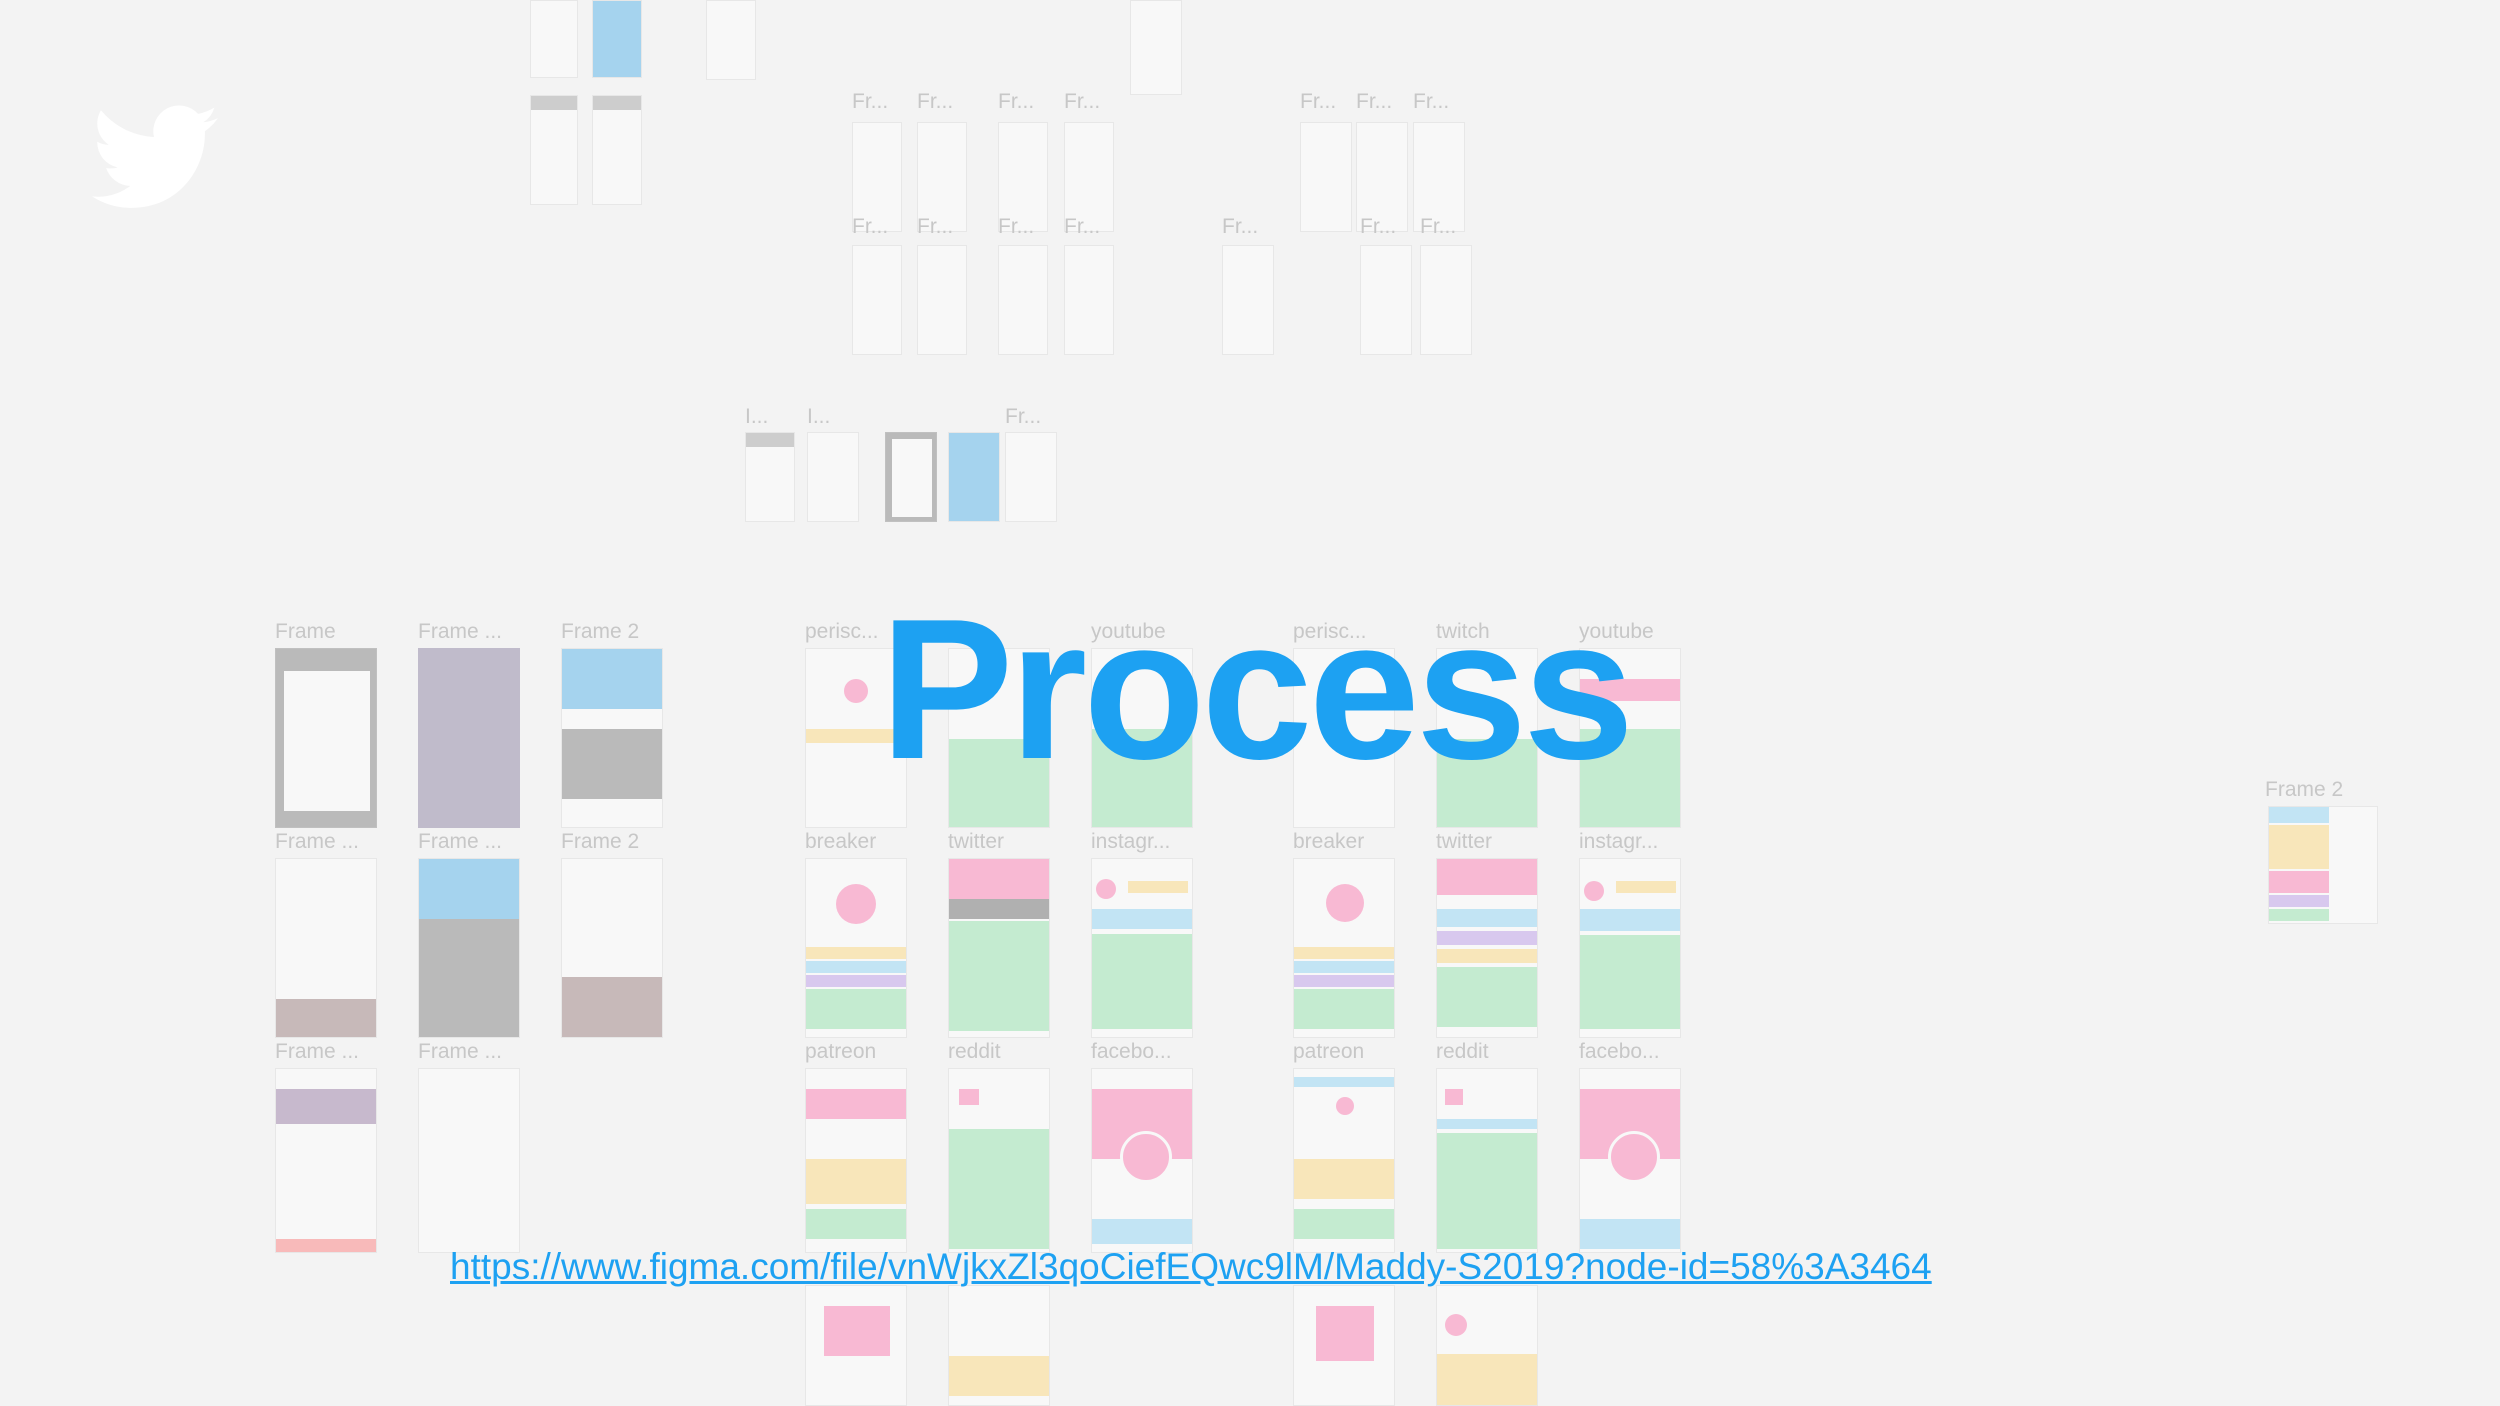  I want to click on slide-title: Process, so click(1257, 689).